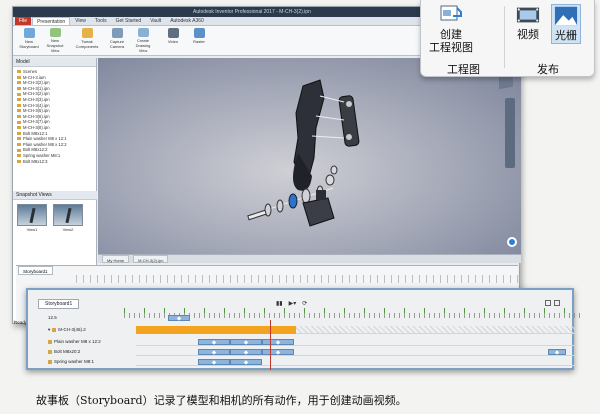 This screenshot has height=414, width=600. Describe the element at coordinates (173, 33) in the screenshot. I see `video-icon` at that location.